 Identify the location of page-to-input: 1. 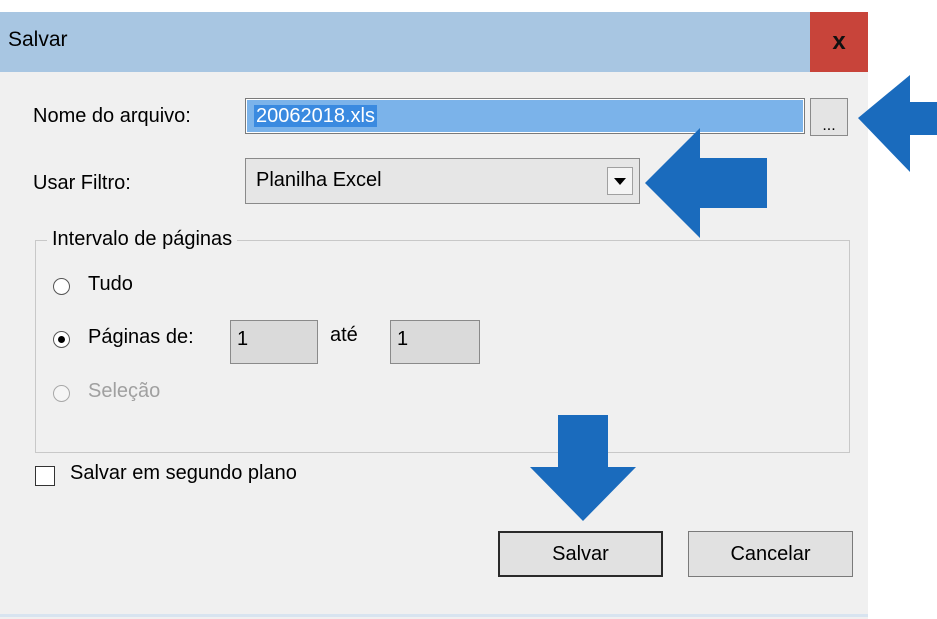
(435, 342).